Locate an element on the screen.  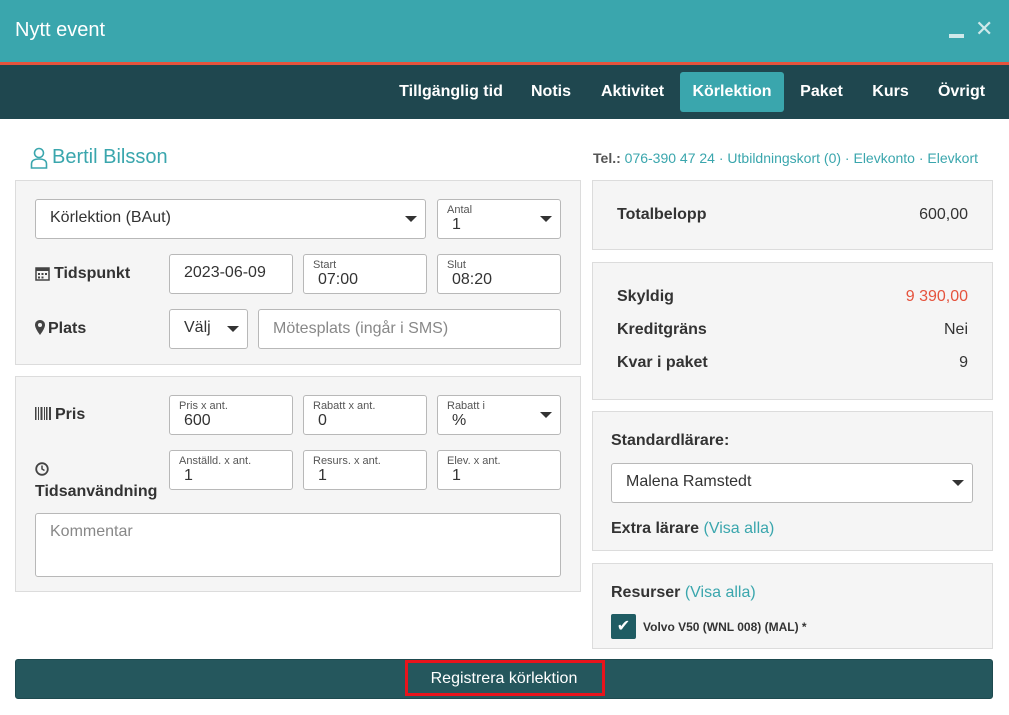
extra-teachers-row: Extra lärare (Visa alla) is located at coordinates (692, 529).